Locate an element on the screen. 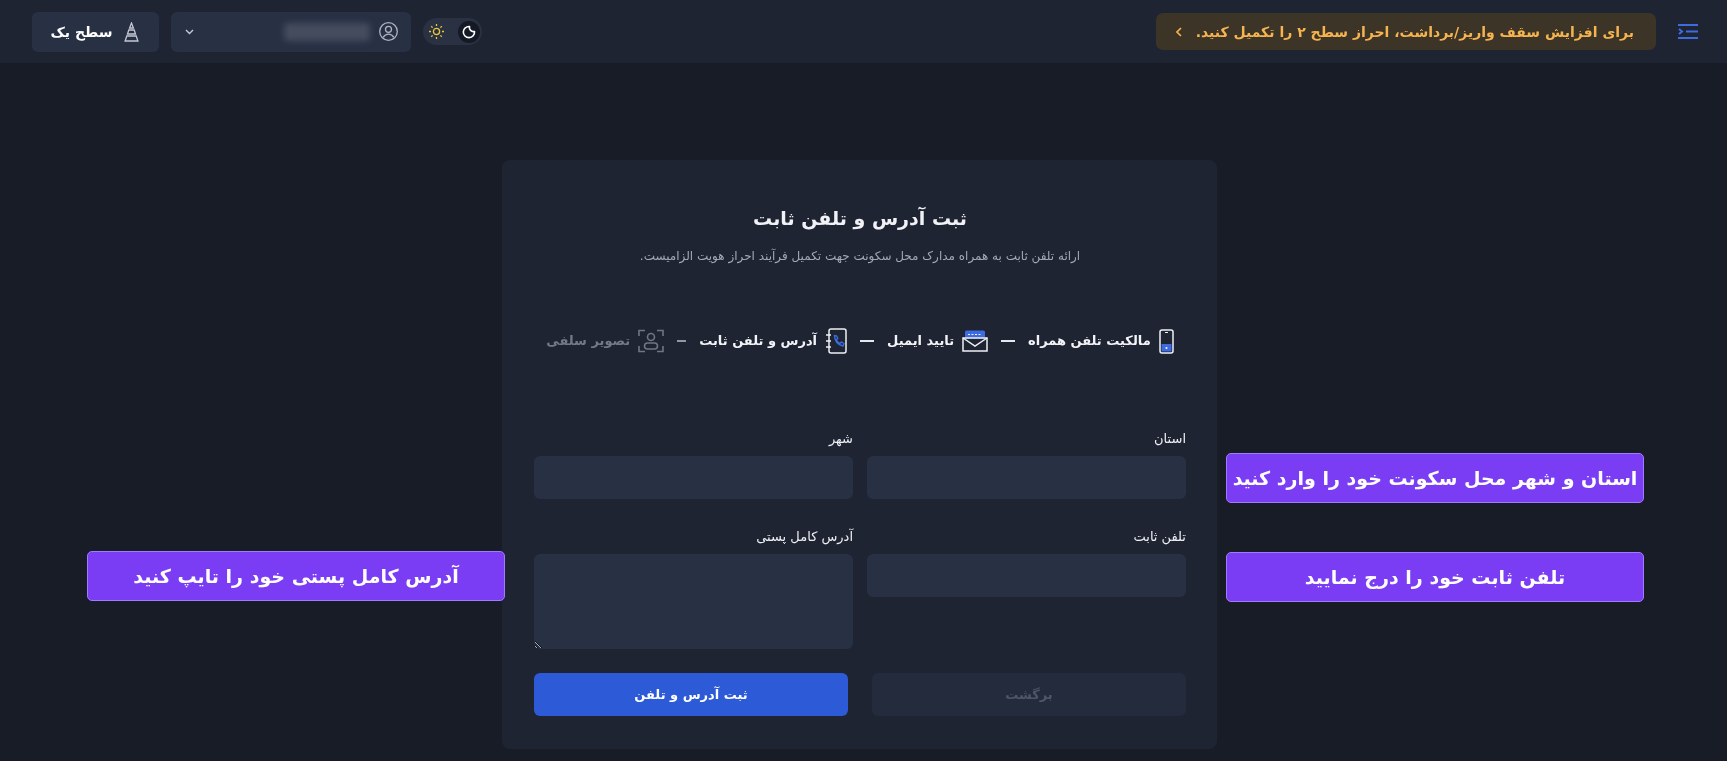 Image resolution: width=1727 pixels, height=761 pixels. field-label: تلفن ثابت is located at coordinates (1159, 537).